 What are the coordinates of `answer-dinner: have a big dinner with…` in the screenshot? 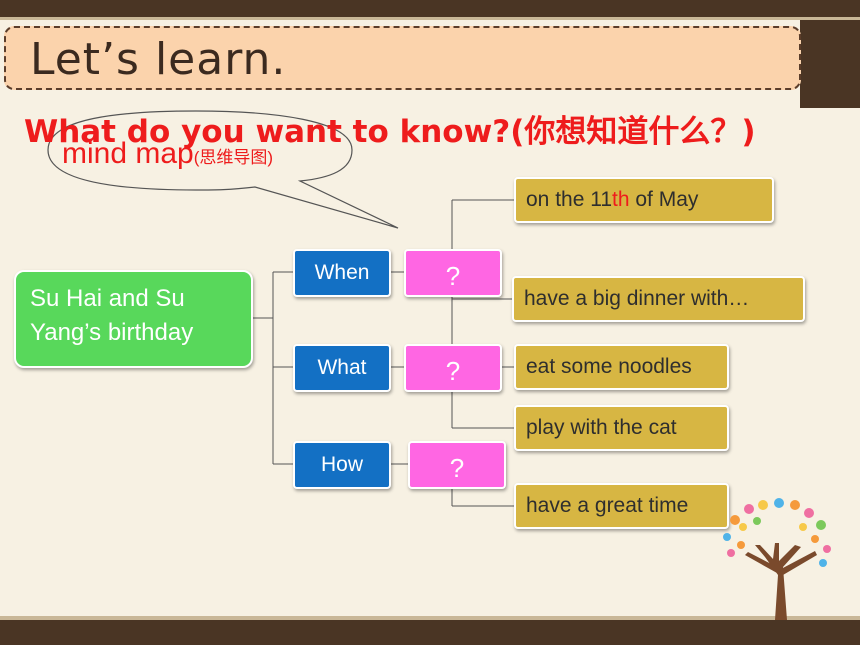 It's located at (658, 299).